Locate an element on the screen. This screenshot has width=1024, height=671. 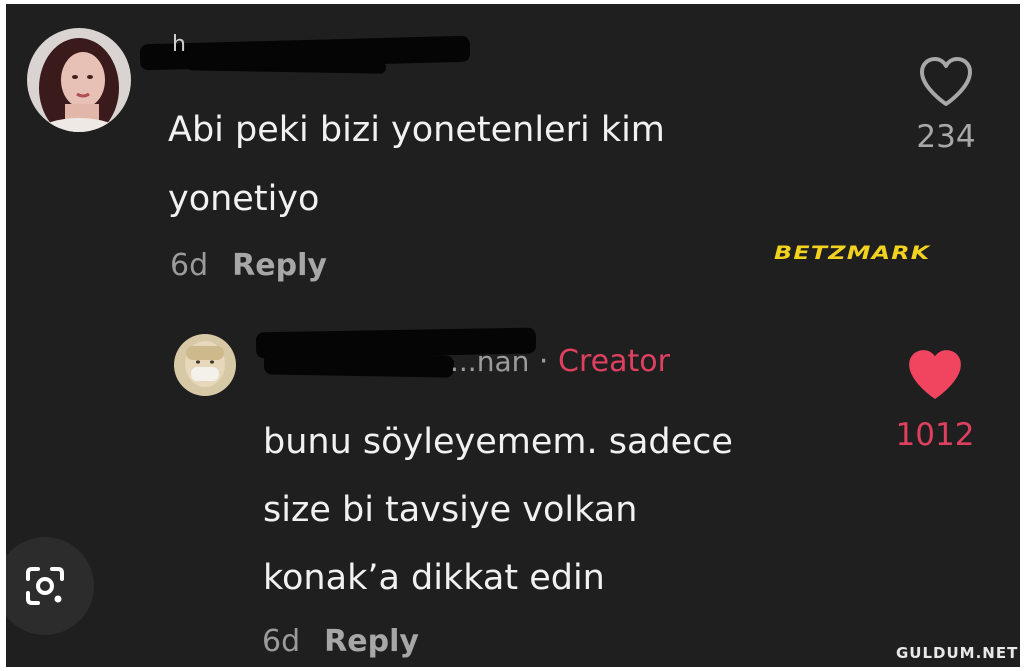
commenter-avatar is located at coordinates (79, 80).